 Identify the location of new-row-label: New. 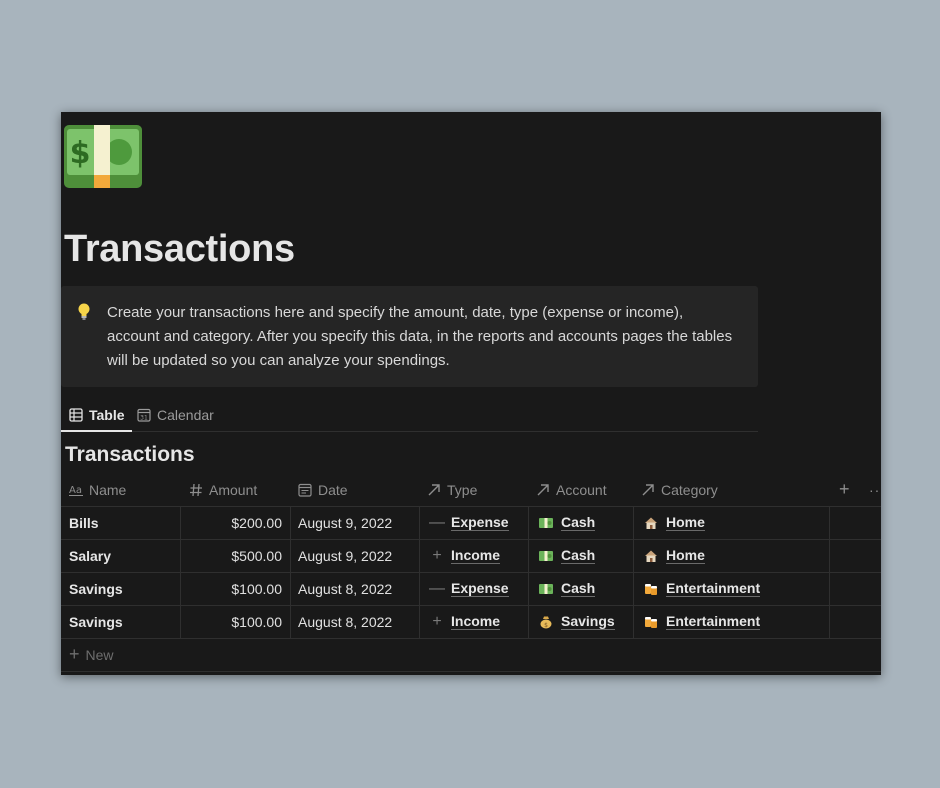
(99, 655).